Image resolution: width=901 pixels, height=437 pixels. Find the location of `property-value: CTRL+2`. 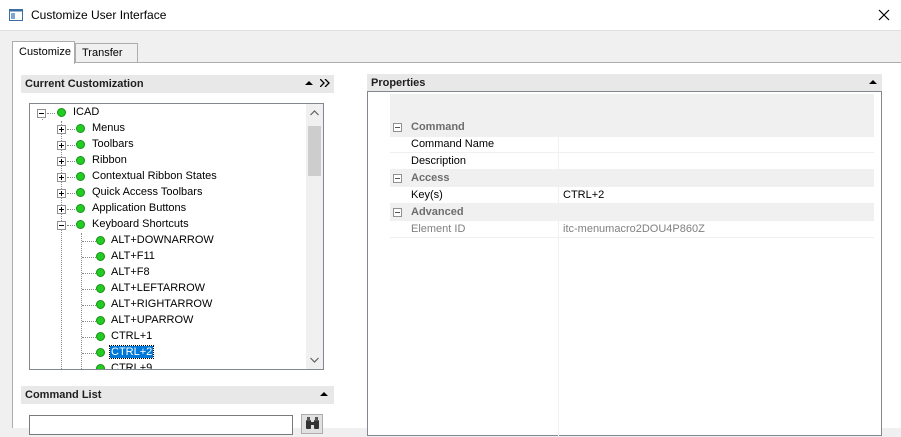

property-value: CTRL+2 is located at coordinates (583, 195).